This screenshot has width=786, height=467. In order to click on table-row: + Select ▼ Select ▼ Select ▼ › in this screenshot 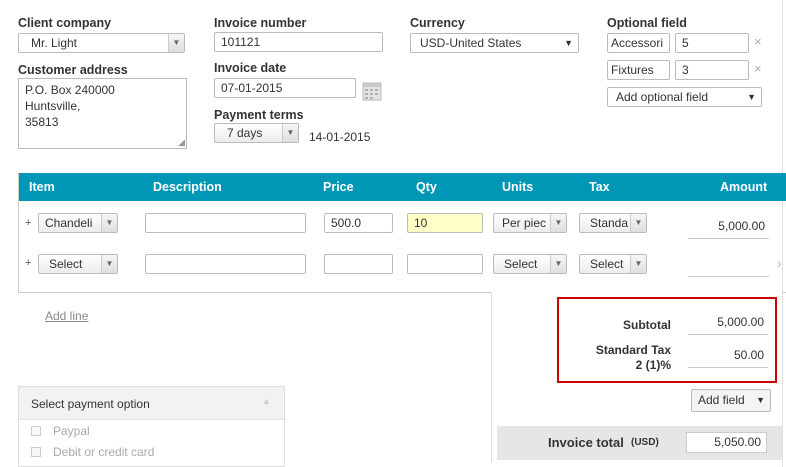, I will do `click(402, 265)`.